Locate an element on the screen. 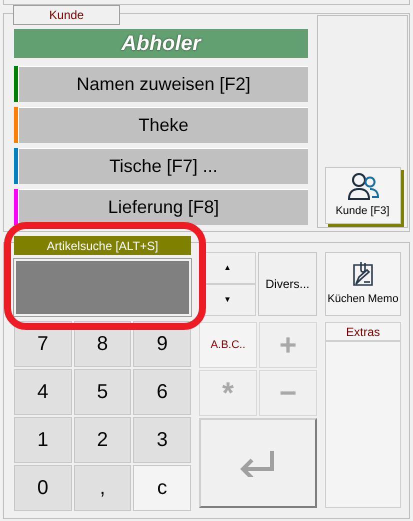  order-type-button: Theke is located at coordinates (163, 125).